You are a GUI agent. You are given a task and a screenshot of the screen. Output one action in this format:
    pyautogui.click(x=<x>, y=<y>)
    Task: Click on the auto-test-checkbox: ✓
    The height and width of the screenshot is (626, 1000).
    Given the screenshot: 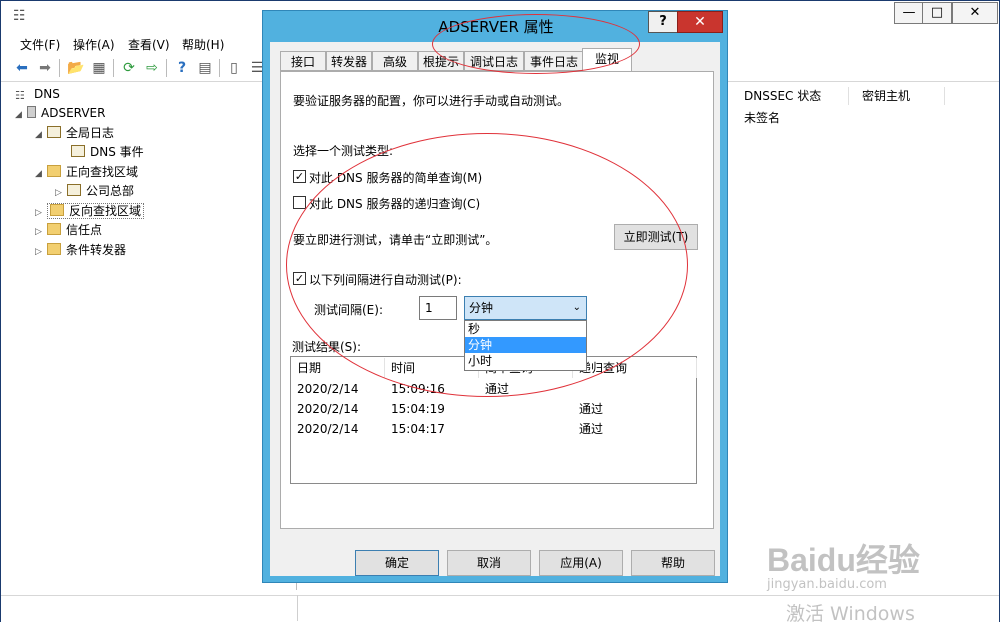 What is the action you would take?
    pyautogui.click(x=299, y=278)
    